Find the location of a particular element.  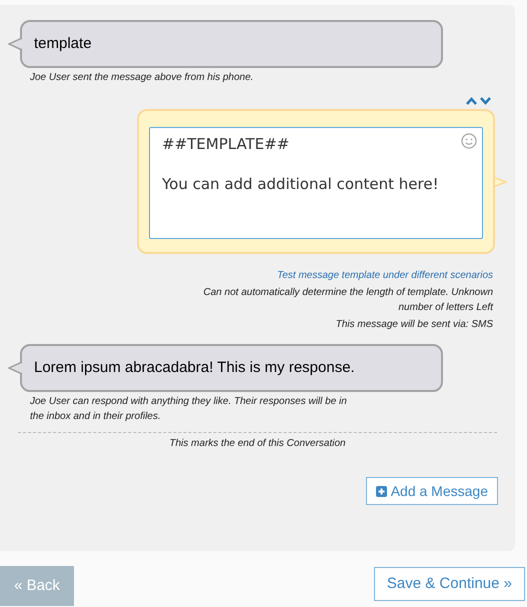

plus-icon is located at coordinates (381, 491).